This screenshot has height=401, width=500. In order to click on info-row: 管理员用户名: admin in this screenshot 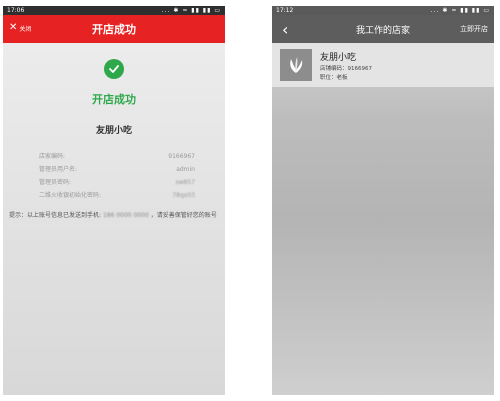, I will do `click(117, 169)`.